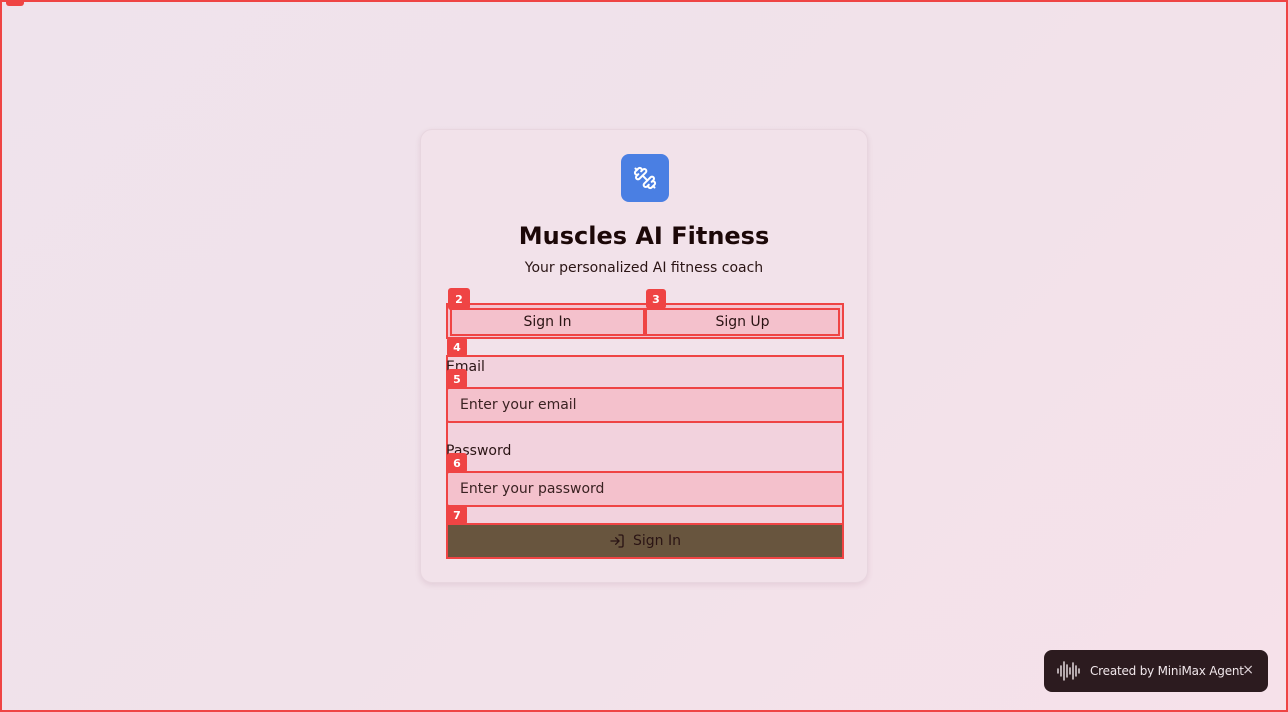 The image size is (1288, 712). What do you see at coordinates (645, 457) in the screenshot?
I see `sign-in-form: Email Password Sign In` at bounding box center [645, 457].